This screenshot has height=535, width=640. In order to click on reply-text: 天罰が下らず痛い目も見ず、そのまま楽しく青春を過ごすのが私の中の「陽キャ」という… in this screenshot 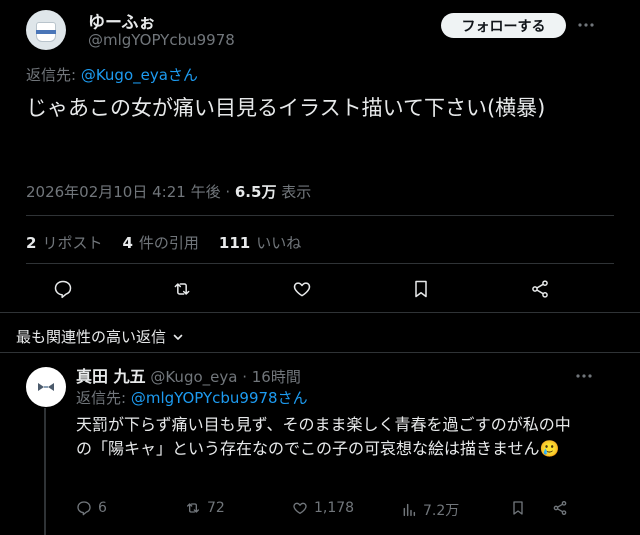, I will do `click(323, 436)`.